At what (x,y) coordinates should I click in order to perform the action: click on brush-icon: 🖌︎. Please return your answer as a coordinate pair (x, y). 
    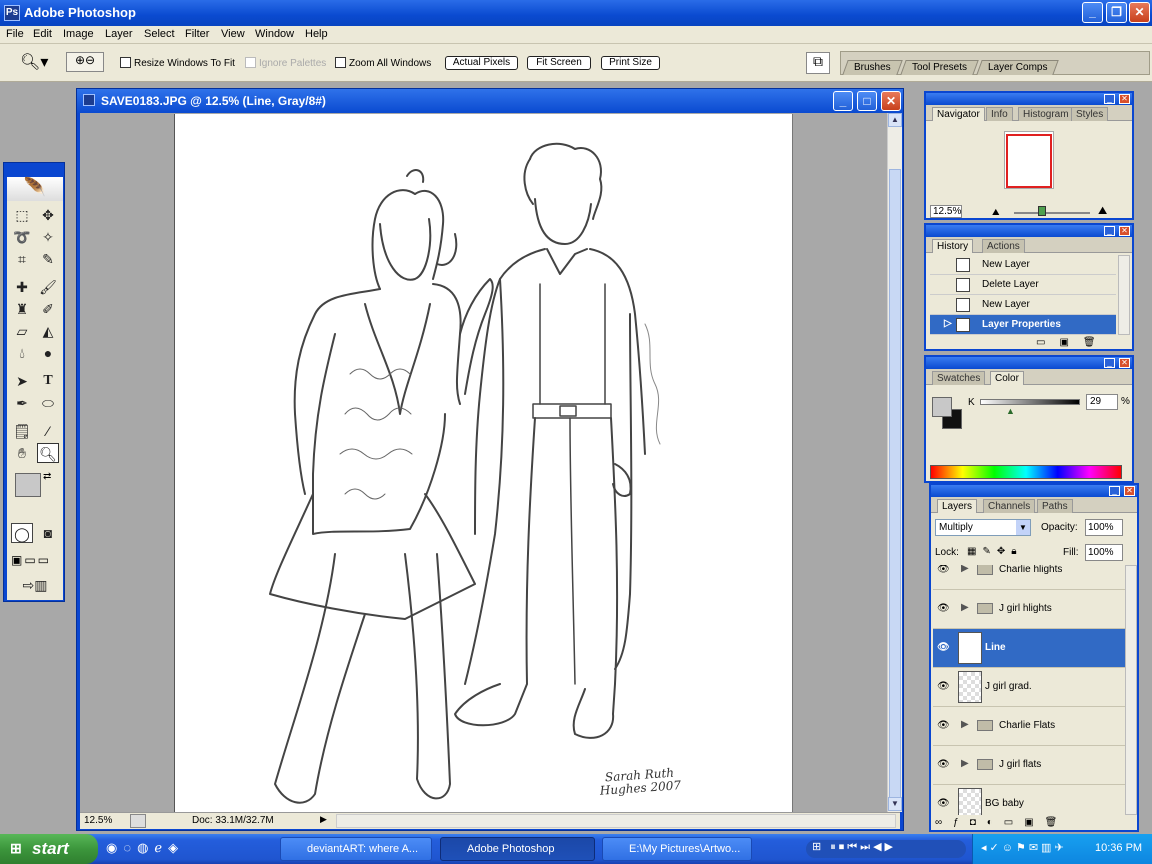
    Looking at the image, I should click on (48, 287).